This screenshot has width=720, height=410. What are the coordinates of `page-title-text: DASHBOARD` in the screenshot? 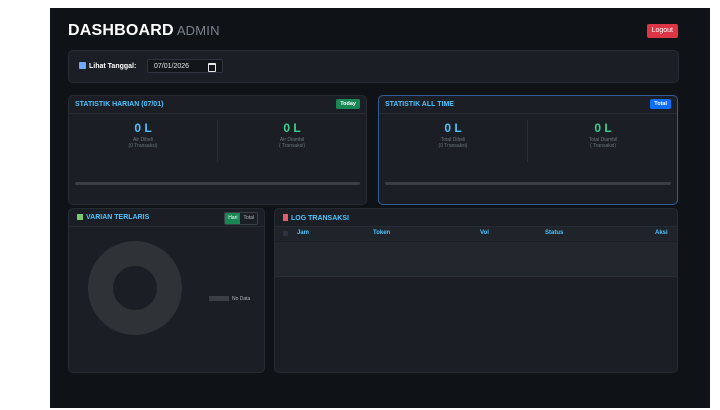 It's located at (121, 30).